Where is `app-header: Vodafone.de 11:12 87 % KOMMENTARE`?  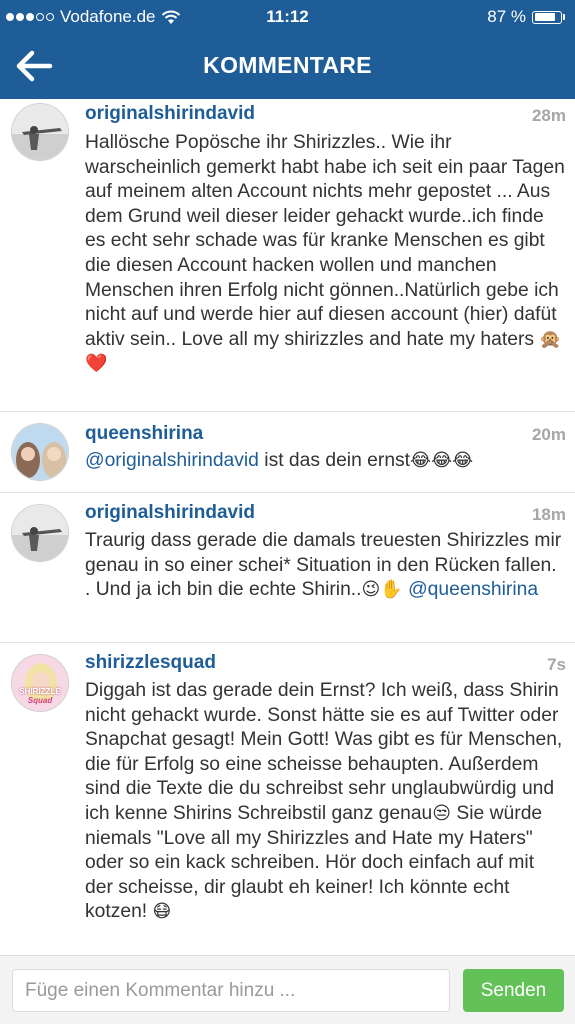 app-header: Vodafone.de 11:12 87 % KOMMENTARE is located at coordinates (287, 49).